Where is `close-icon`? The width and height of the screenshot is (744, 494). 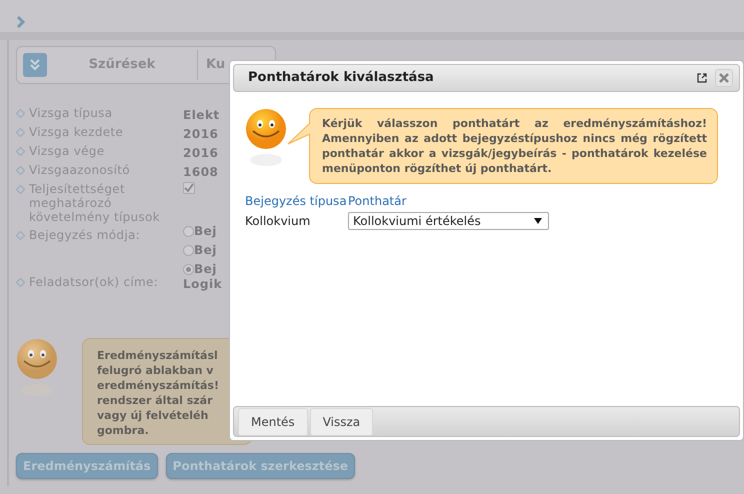
close-icon is located at coordinates (724, 78).